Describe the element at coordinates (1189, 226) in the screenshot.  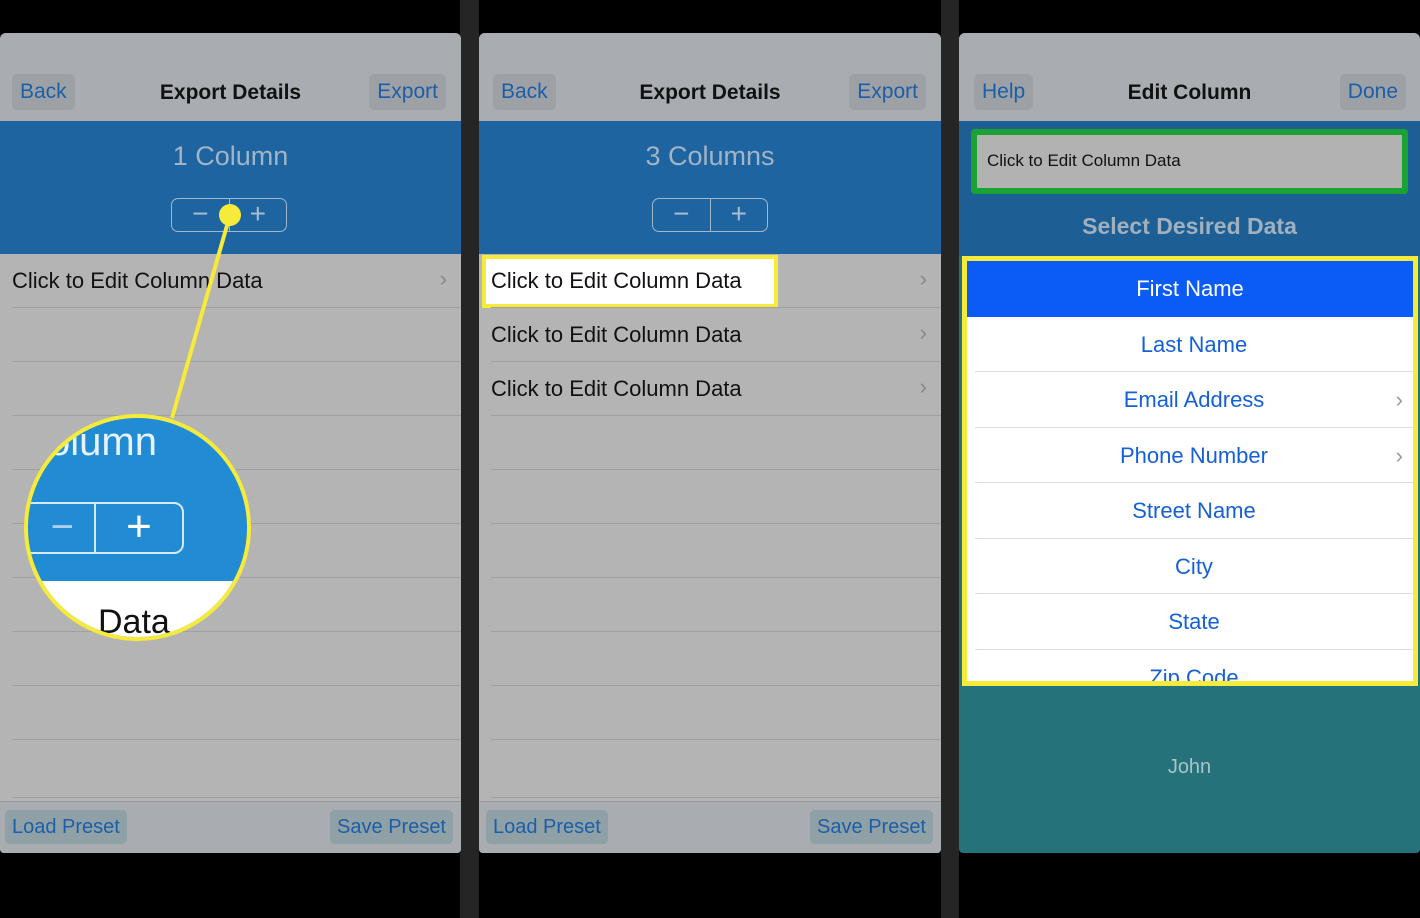
I see `select-data-label: Select Desired Data` at that location.